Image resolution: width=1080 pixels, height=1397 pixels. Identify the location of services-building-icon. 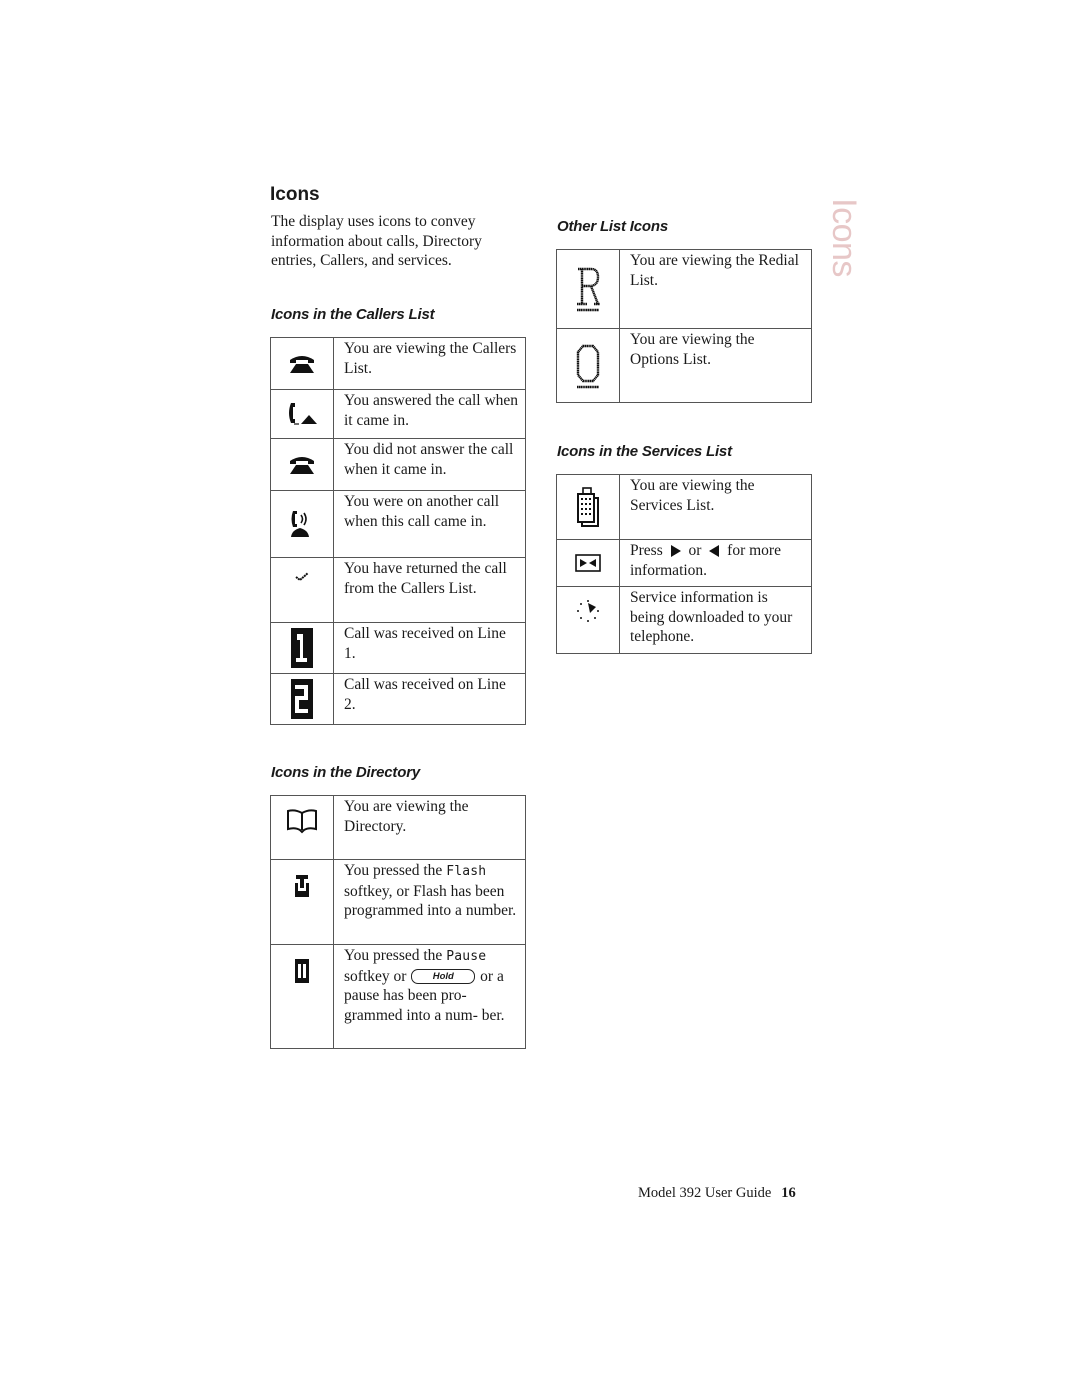
(588, 507).